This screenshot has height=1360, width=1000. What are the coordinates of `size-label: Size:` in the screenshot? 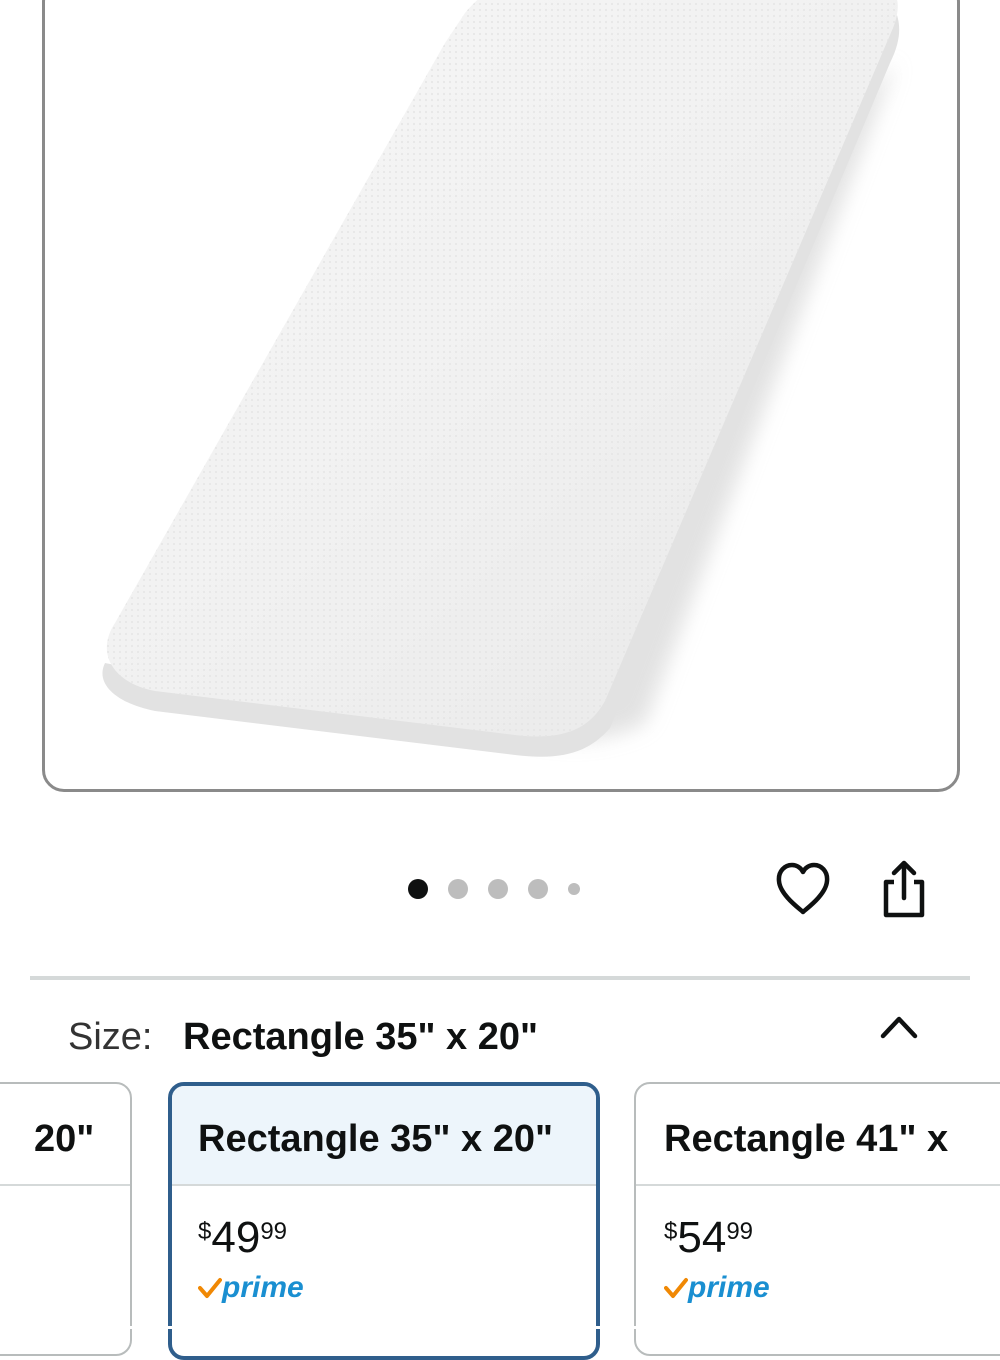 It's located at (110, 1037).